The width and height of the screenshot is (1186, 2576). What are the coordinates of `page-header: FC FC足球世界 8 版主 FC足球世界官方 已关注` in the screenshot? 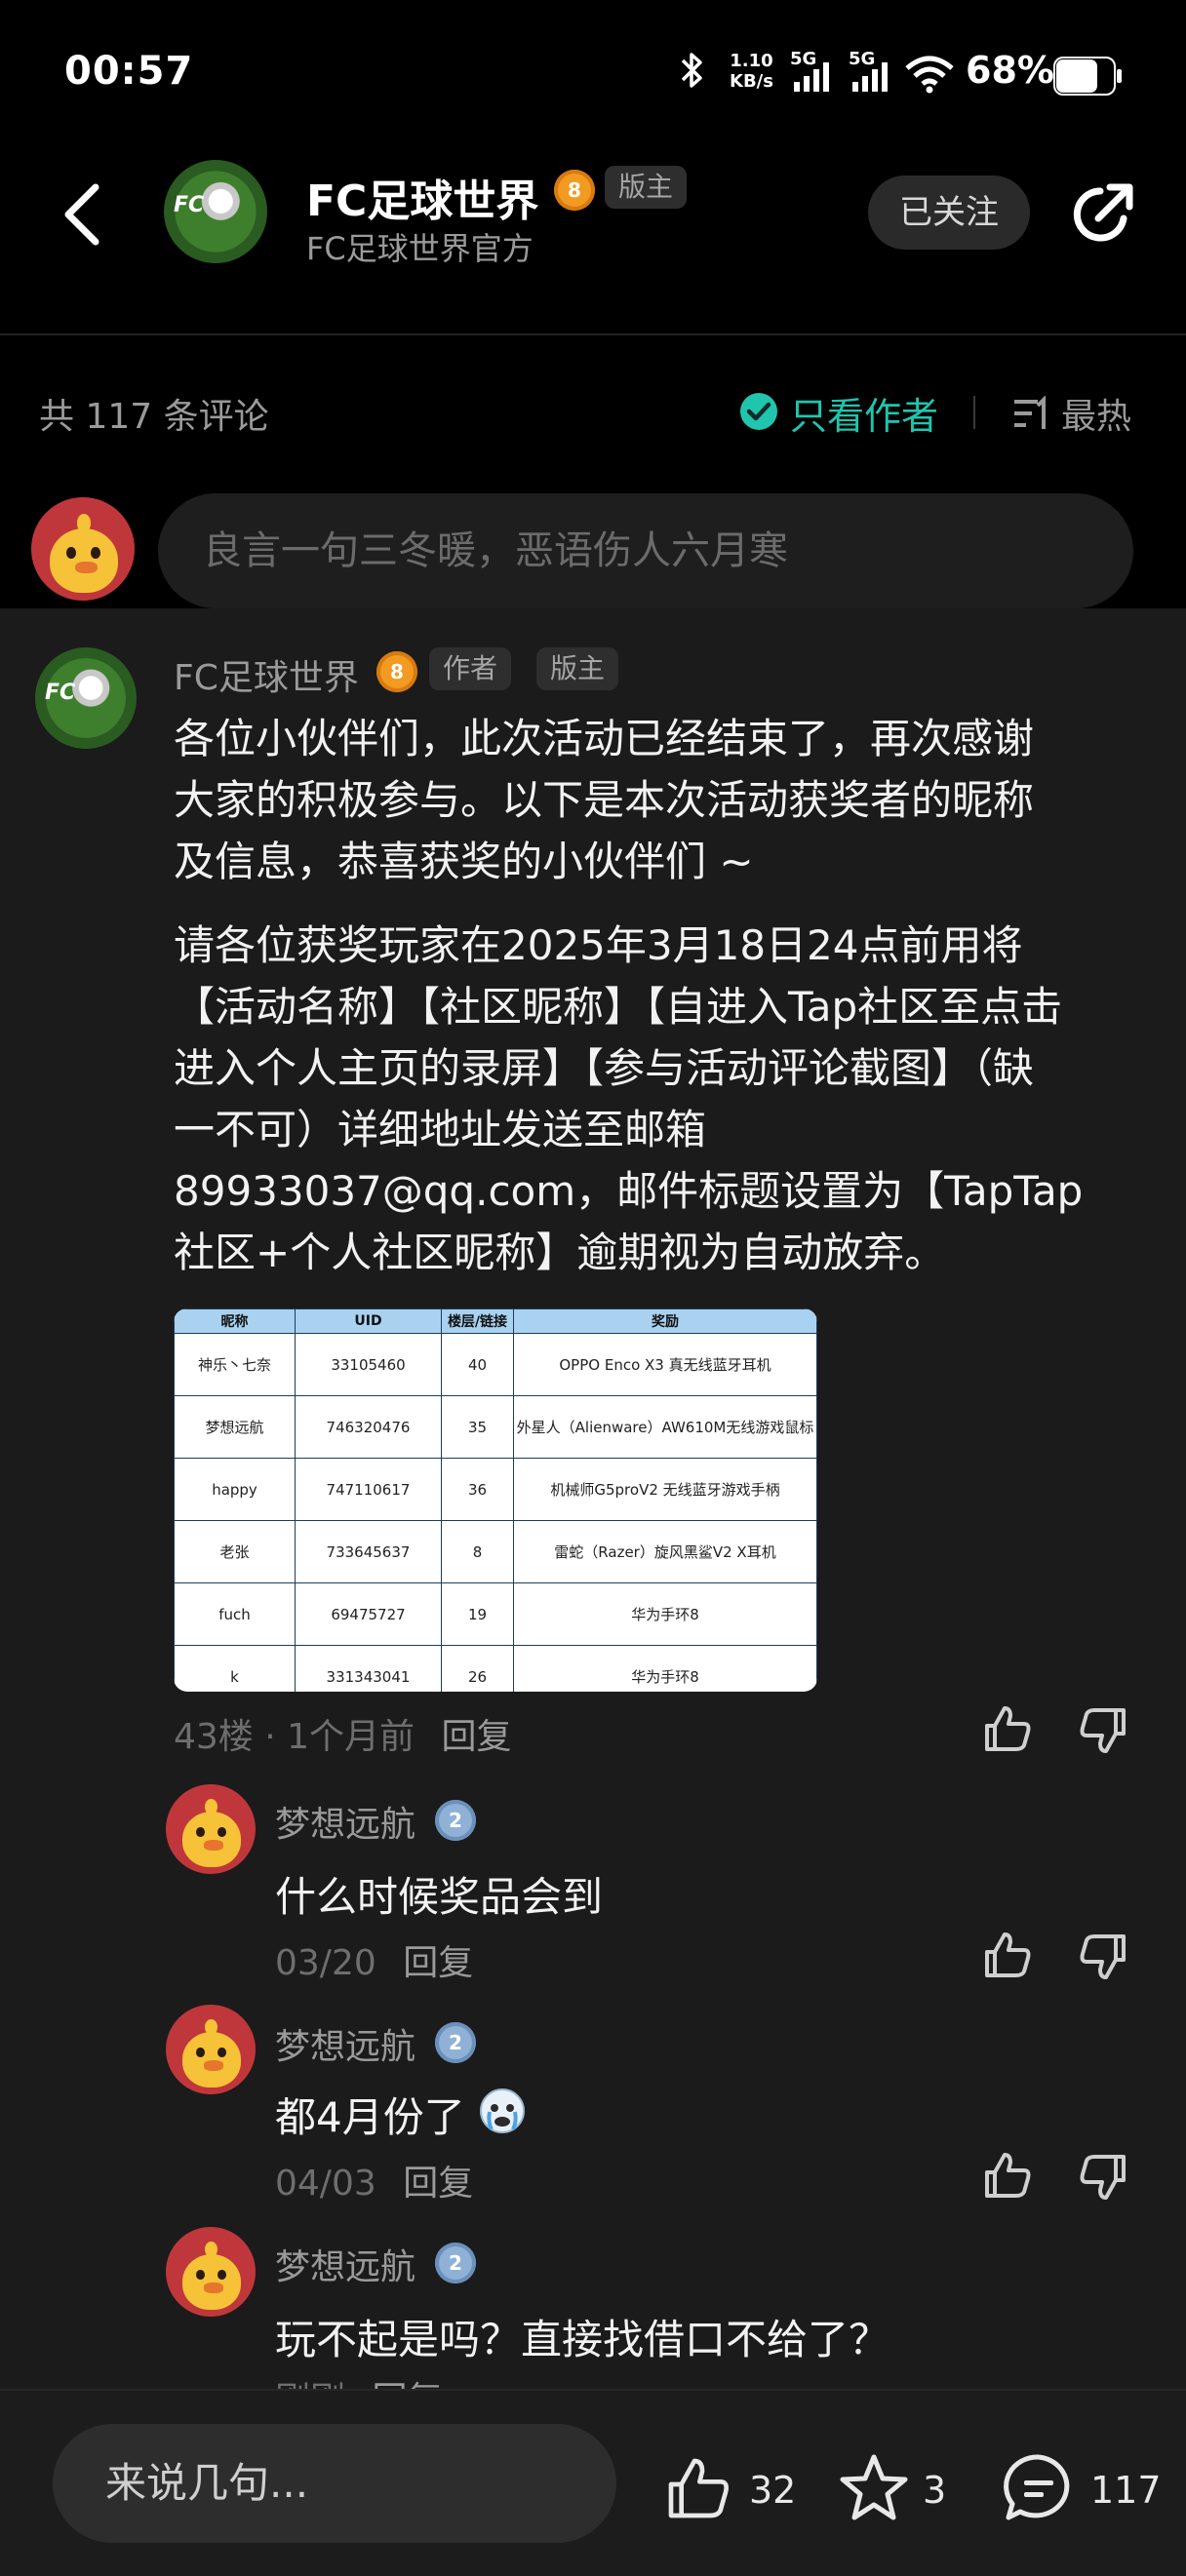 It's located at (593, 239).